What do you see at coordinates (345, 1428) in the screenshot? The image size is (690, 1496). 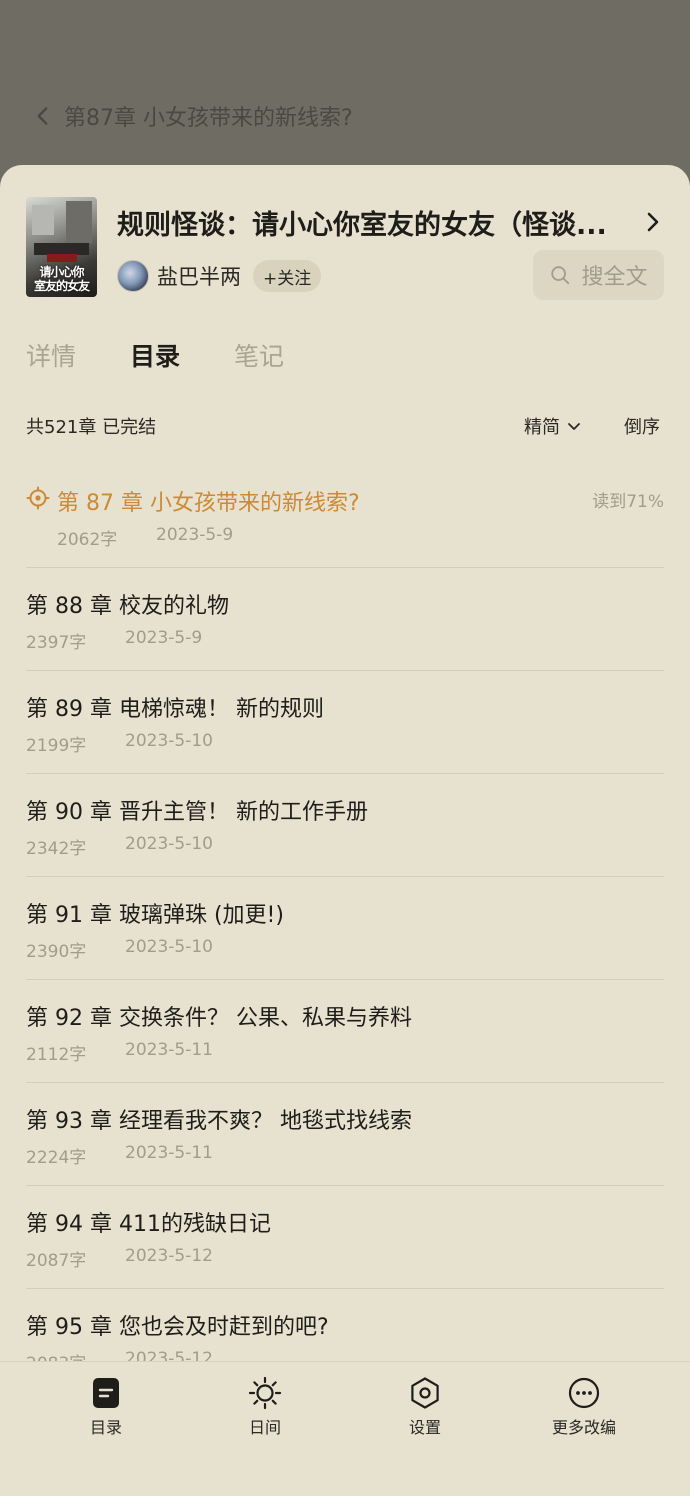 I see `bottom-toolbar: 目录 日间 设置 更多改编` at bounding box center [345, 1428].